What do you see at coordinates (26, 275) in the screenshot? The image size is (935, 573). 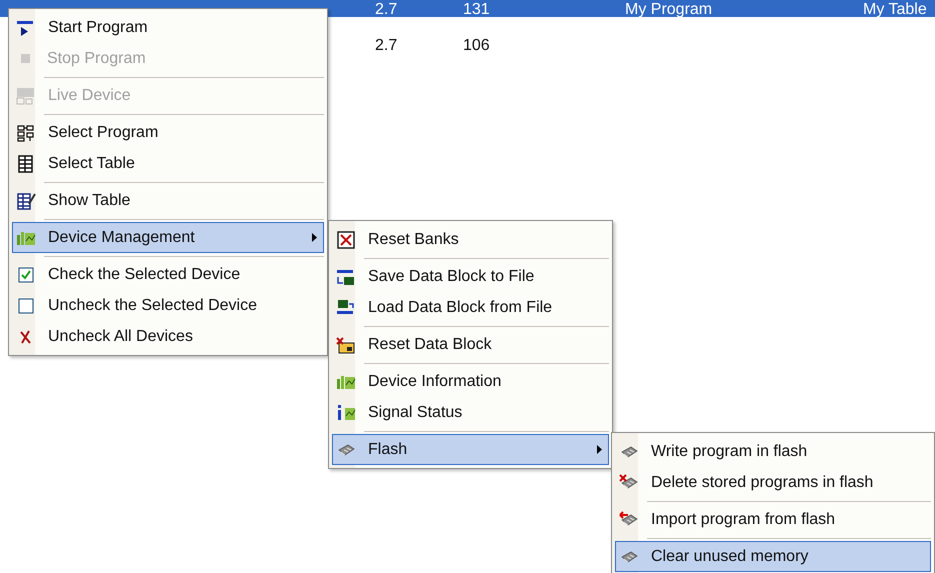 I see `checked-box-icon` at bounding box center [26, 275].